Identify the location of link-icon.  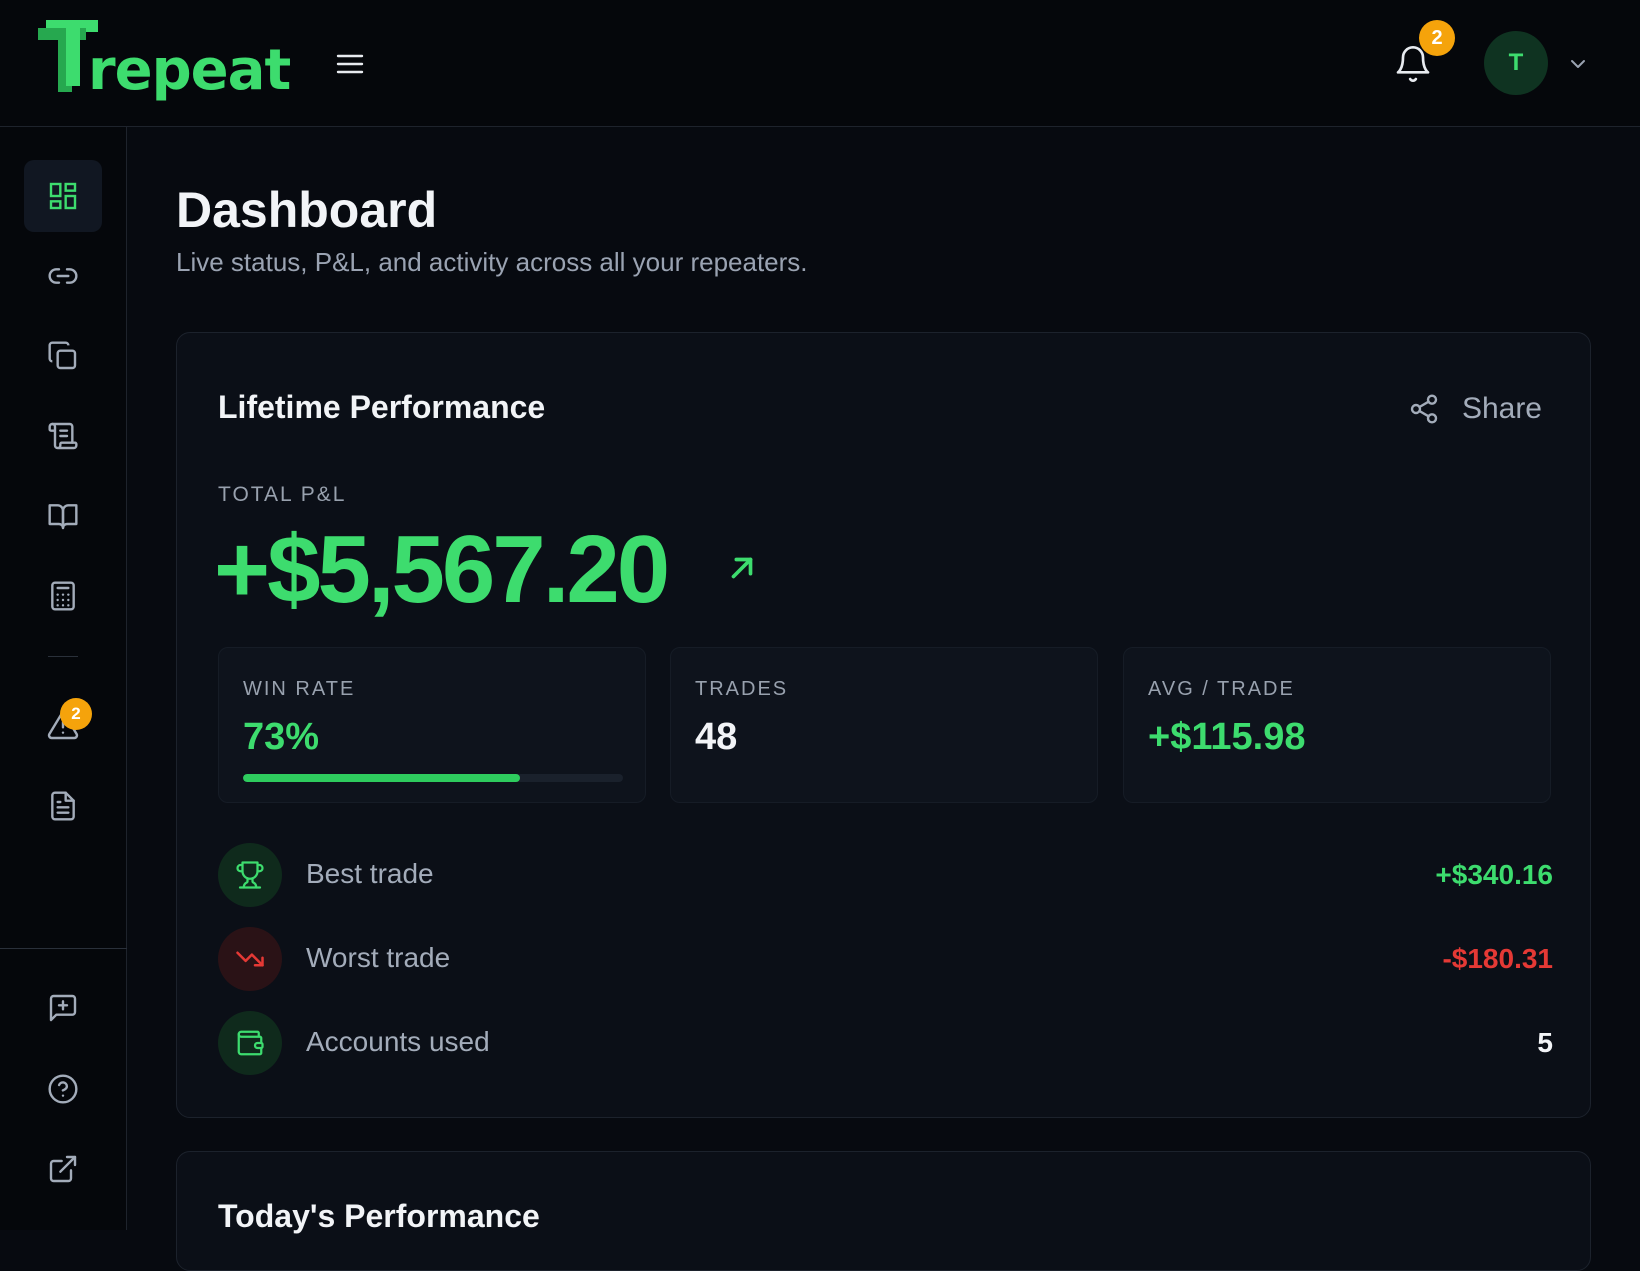
(63, 276).